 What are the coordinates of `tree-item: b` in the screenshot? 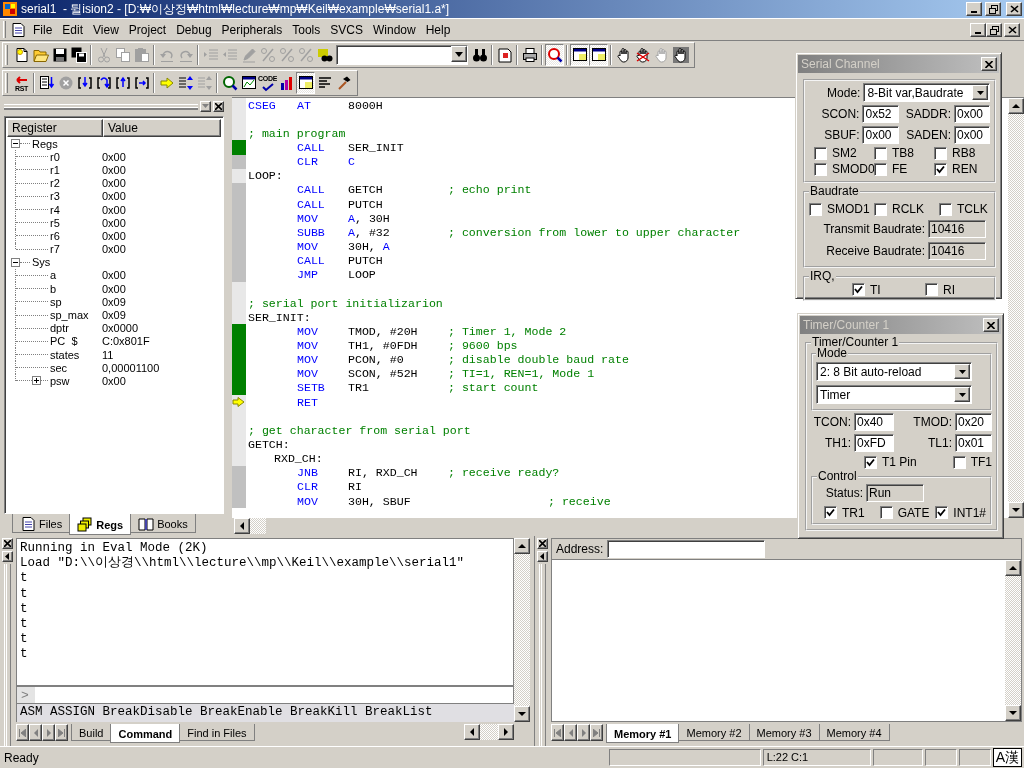 It's located at (53, 288).